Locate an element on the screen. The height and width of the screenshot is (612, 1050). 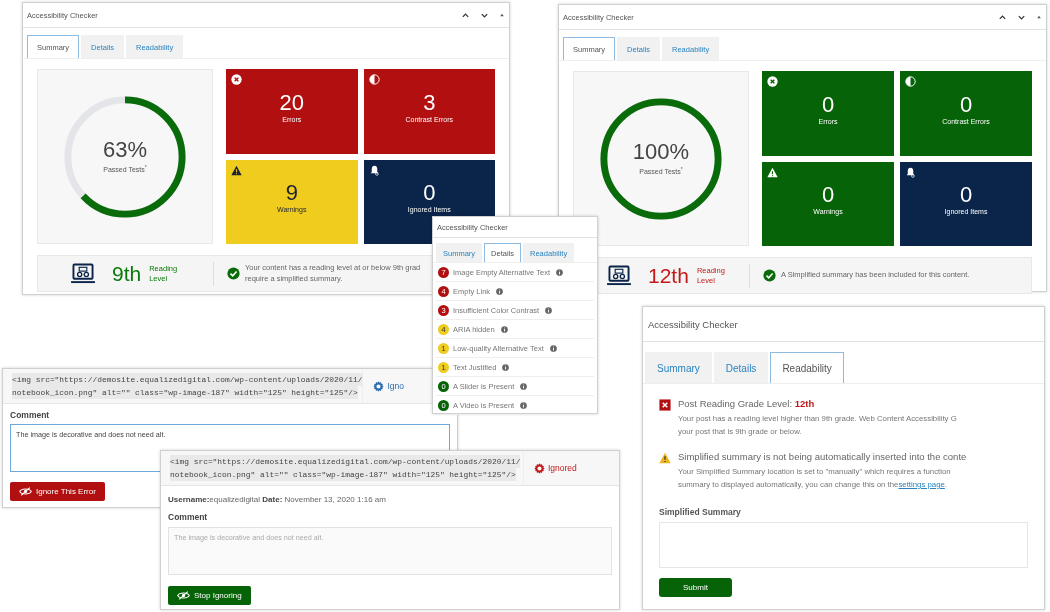
ignore-button: Stop Ignoring is located at coordinates (209, 595).